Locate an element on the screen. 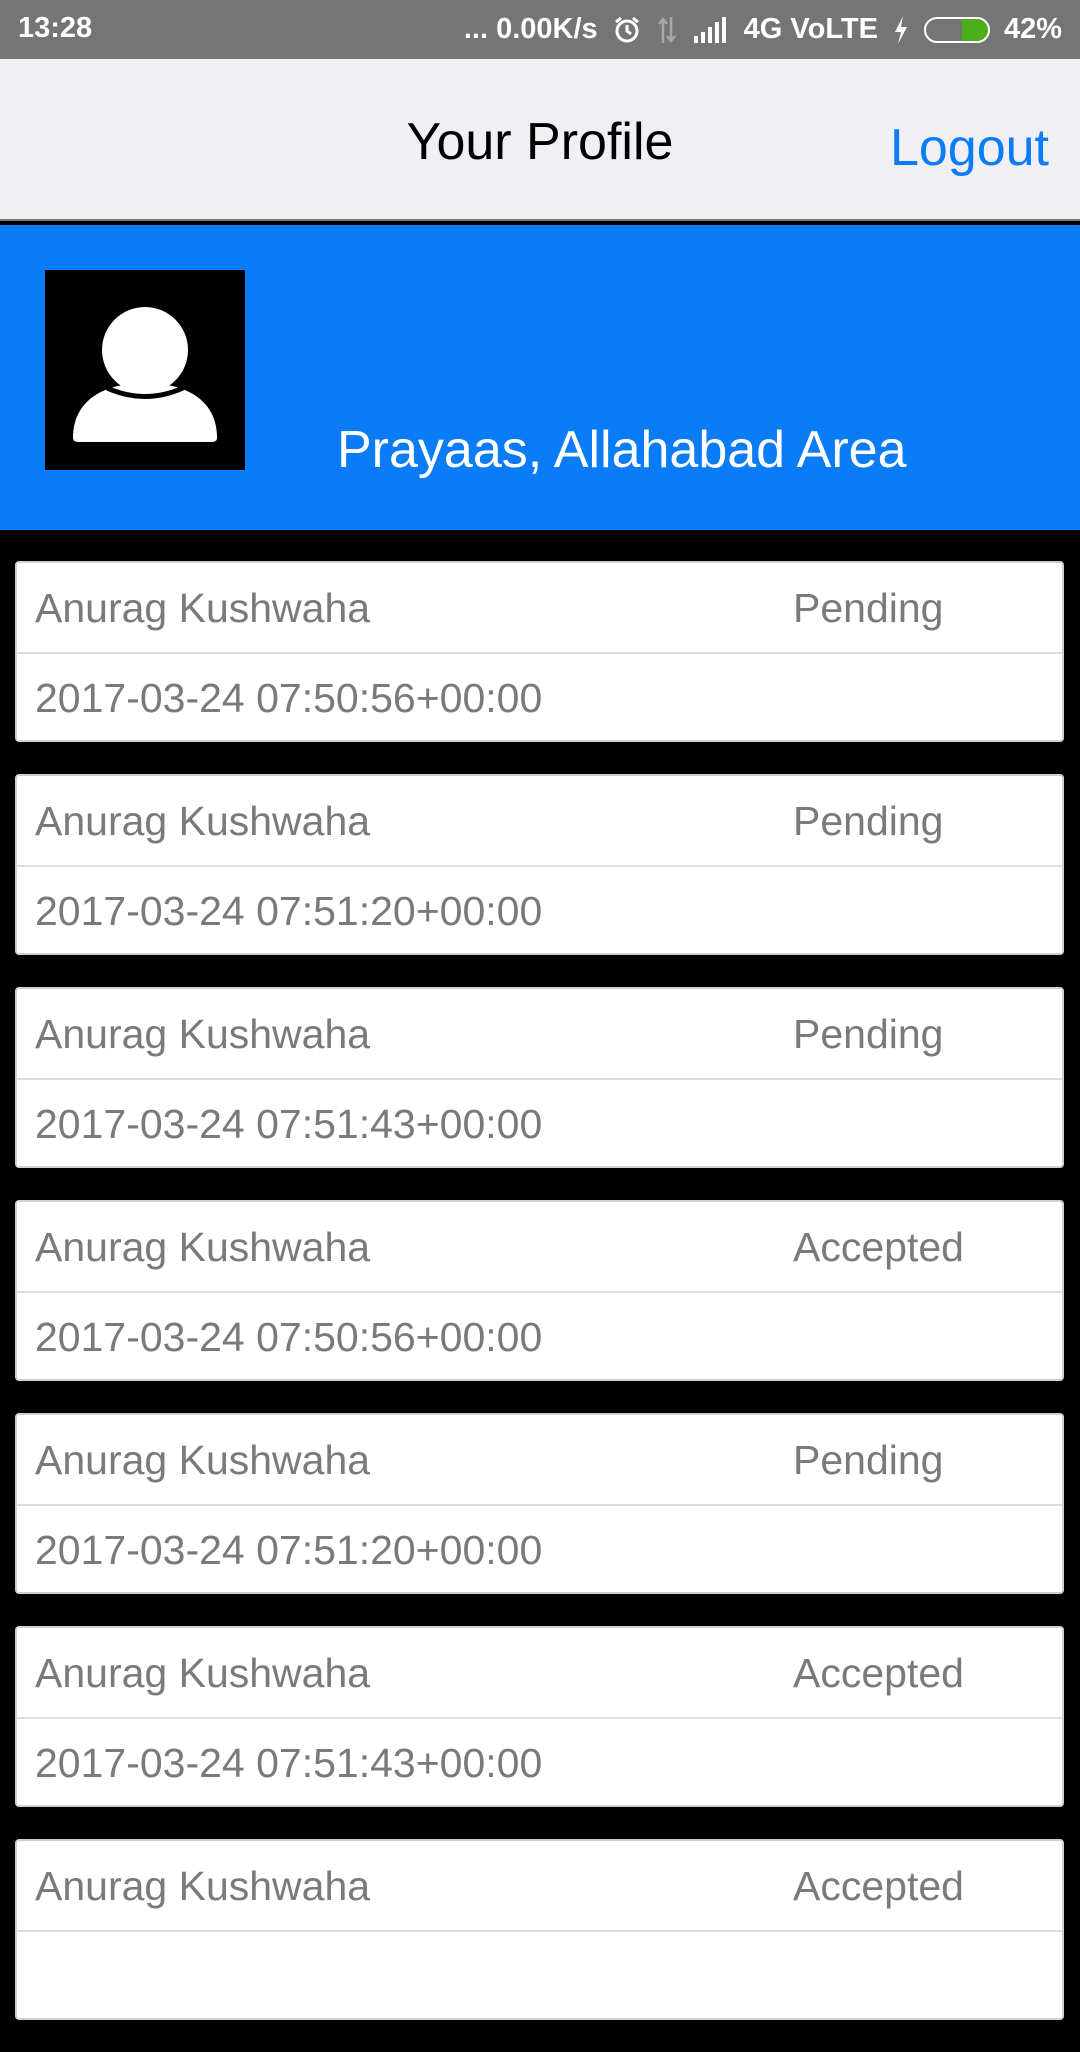  network-type: 4G VoLTE is located at coordinates (810, 29).